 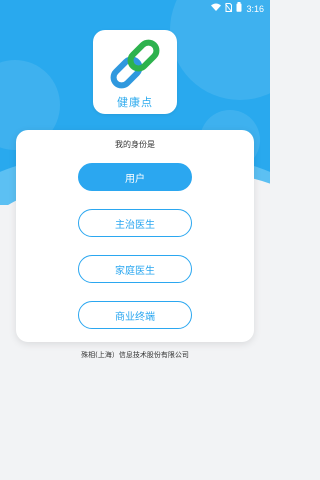 What do you see at coordinates (220, 50) in the screenshot?
I see `decor-bubble` at bounding box center [220, 50].